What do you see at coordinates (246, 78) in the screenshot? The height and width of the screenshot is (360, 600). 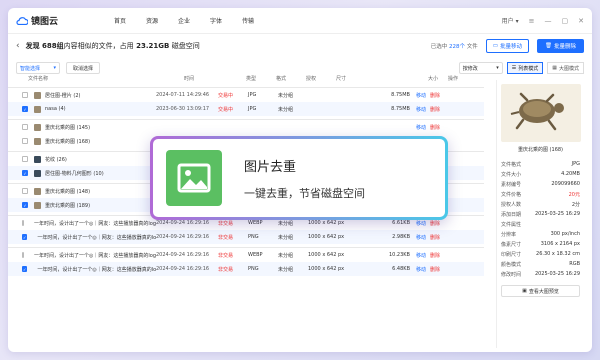 I see `table-header: 文件名称 时间 类型 格式 授权 尺寸 大小 操作` at bounding box center [246, 78].